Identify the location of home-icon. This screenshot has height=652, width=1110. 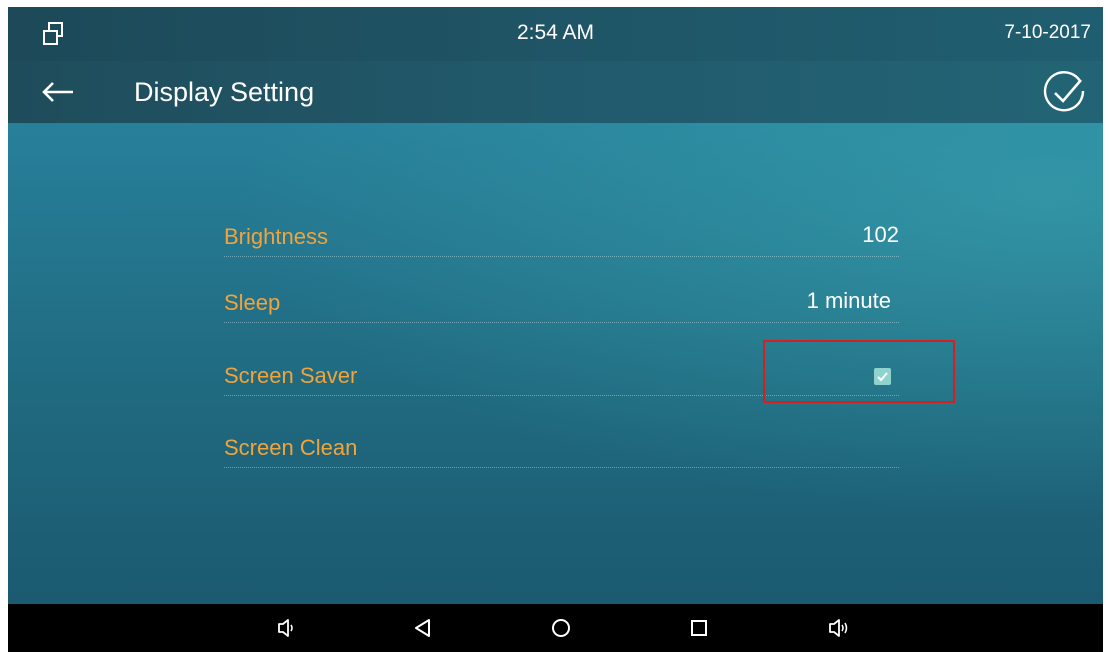
(561, 628).